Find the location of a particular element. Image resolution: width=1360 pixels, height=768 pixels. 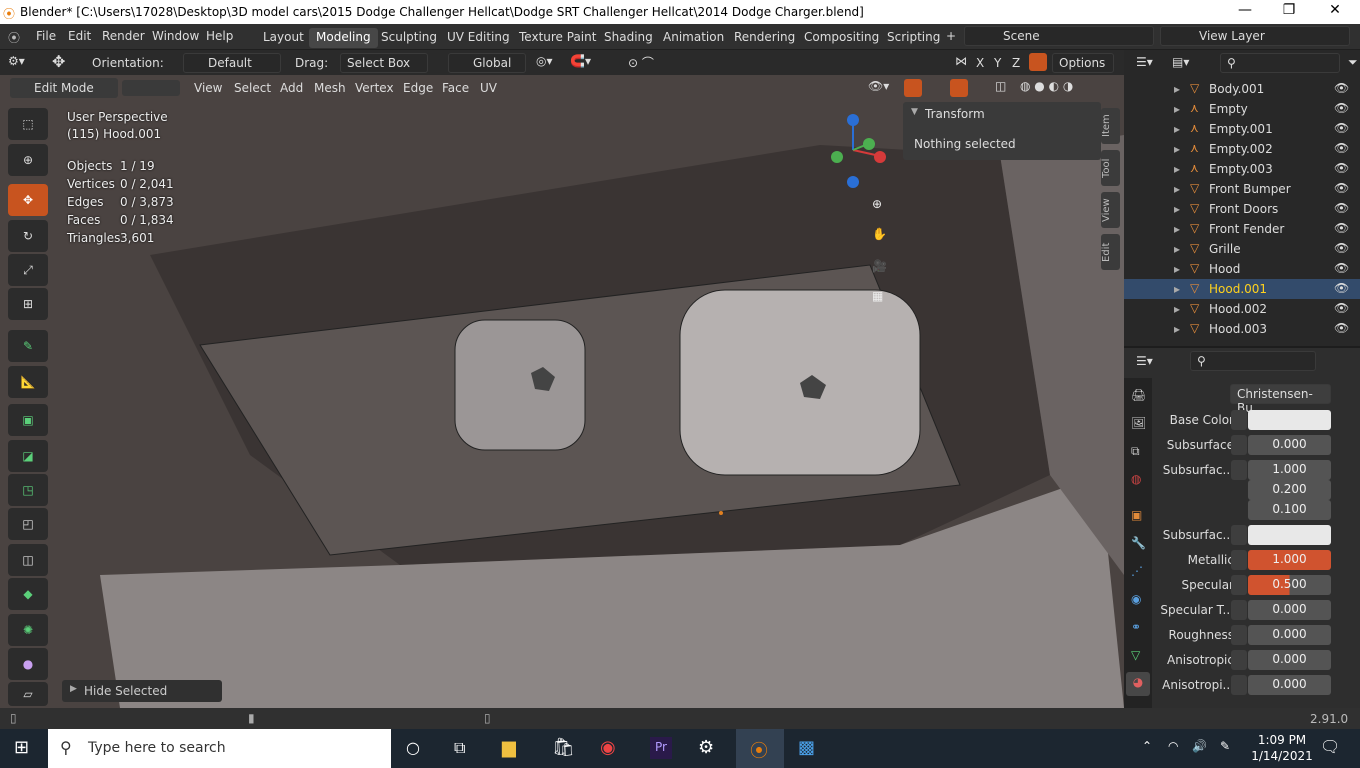

taskbar-search-box: ⚲ Type here to search is located at coordinates (219, 748).